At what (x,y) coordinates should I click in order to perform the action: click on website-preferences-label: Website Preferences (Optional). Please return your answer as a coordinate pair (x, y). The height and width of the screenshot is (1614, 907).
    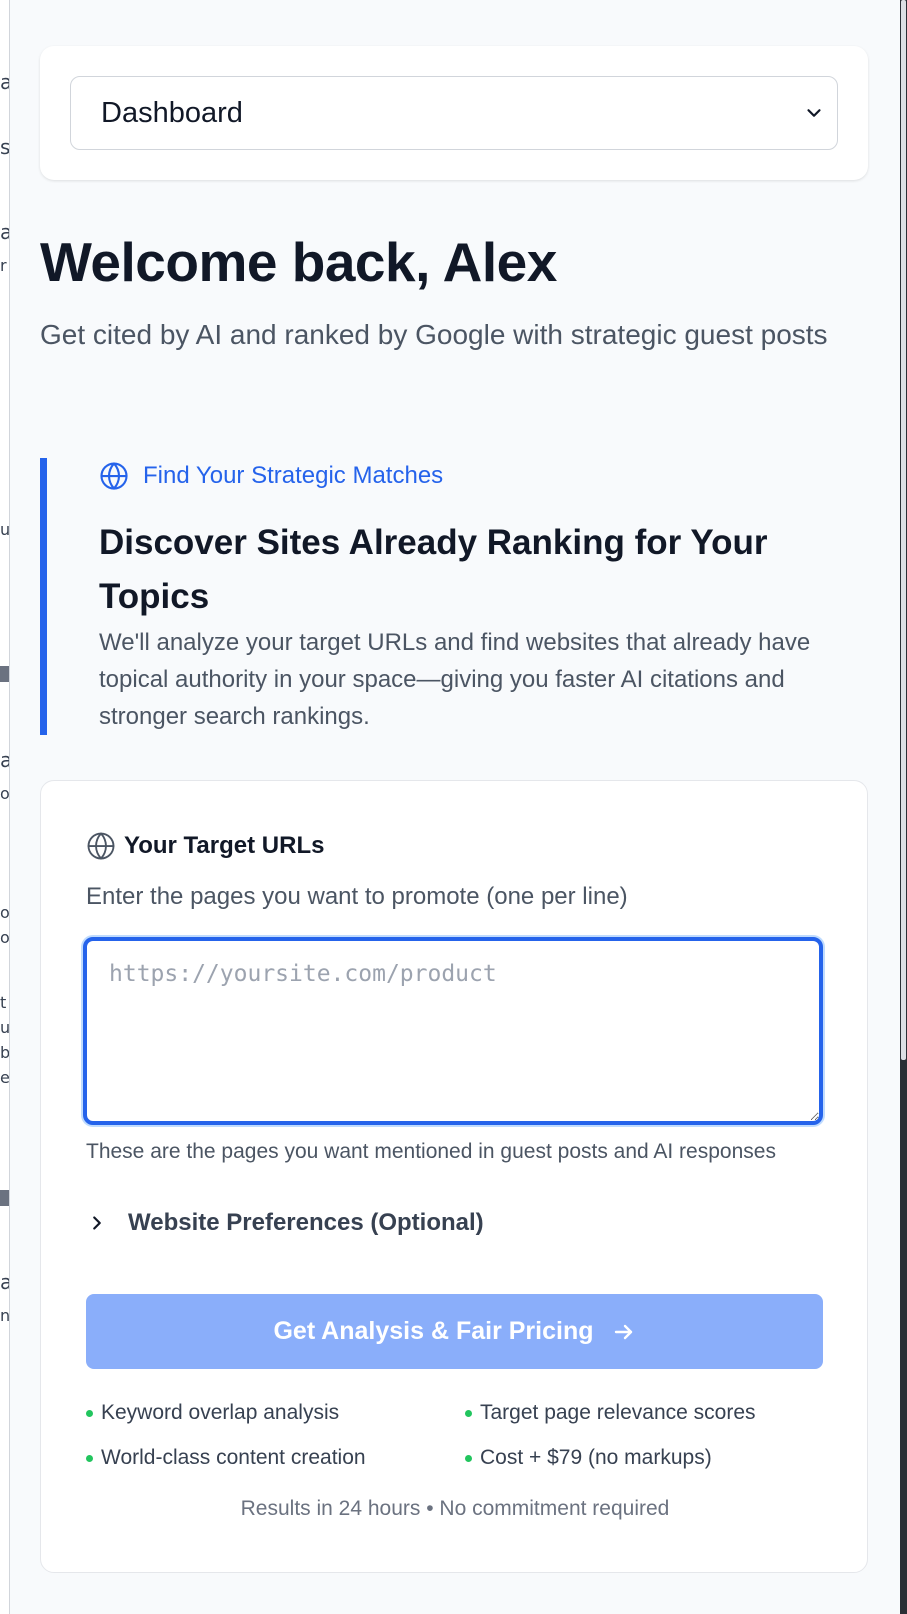
    Looking at the image, I should click on (306, 1222).